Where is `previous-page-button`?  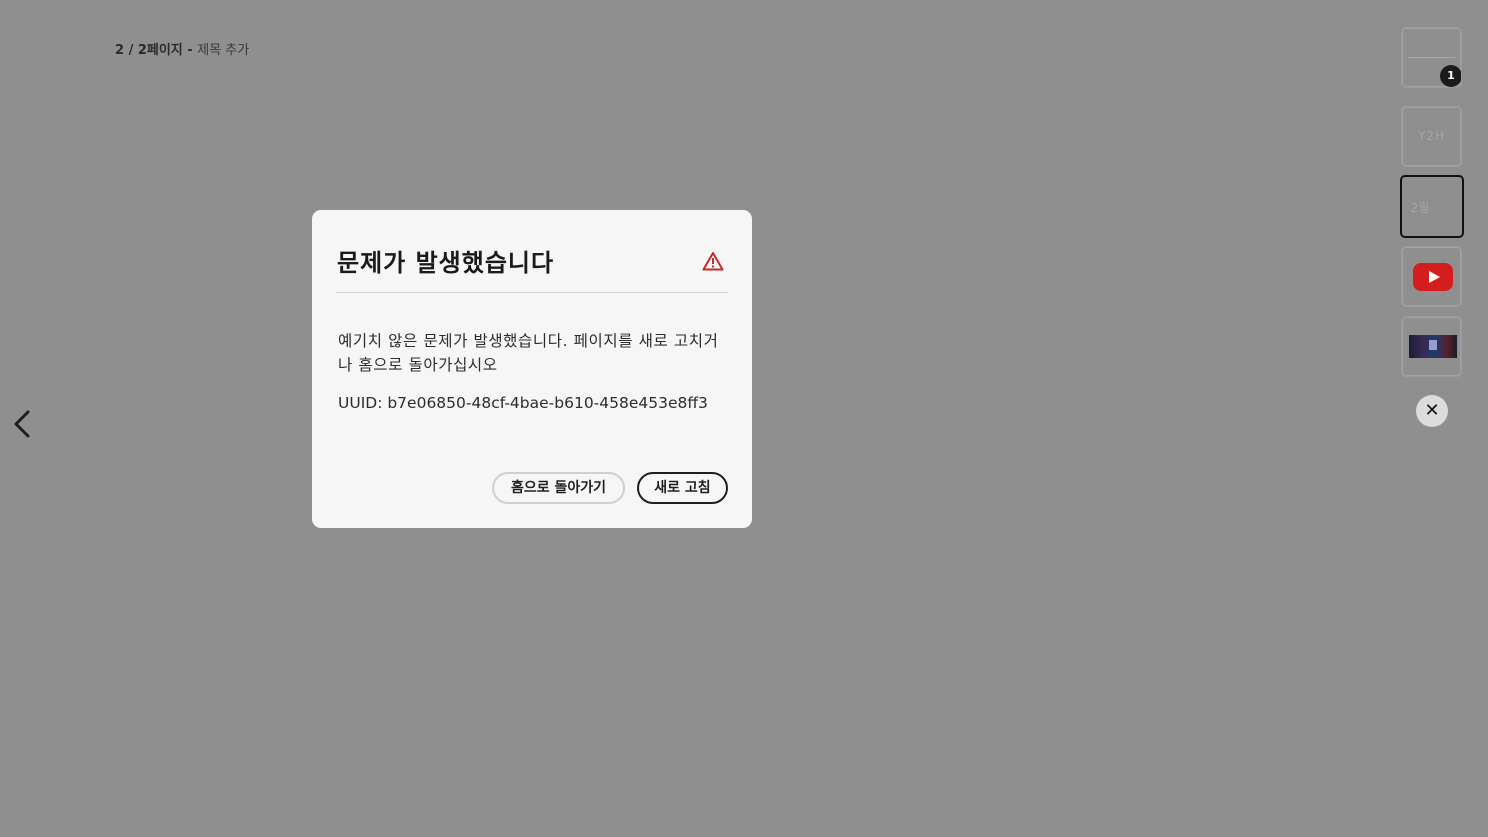 previous-page-button is located at coordinates (23, 424).